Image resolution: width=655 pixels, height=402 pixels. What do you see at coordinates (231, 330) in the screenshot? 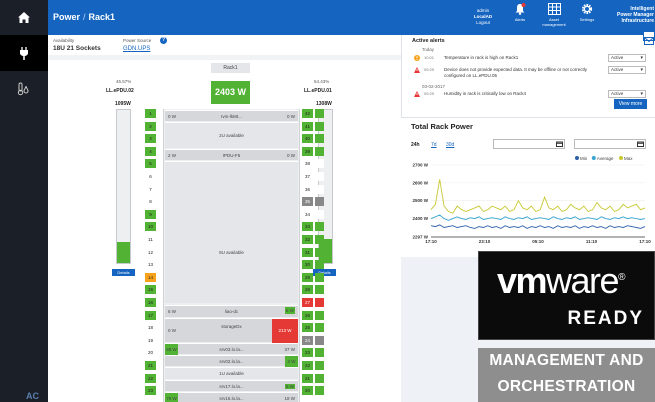
I see `rack-device-4: 0 W storageDx 213 W` at bounding box center [231, 330].